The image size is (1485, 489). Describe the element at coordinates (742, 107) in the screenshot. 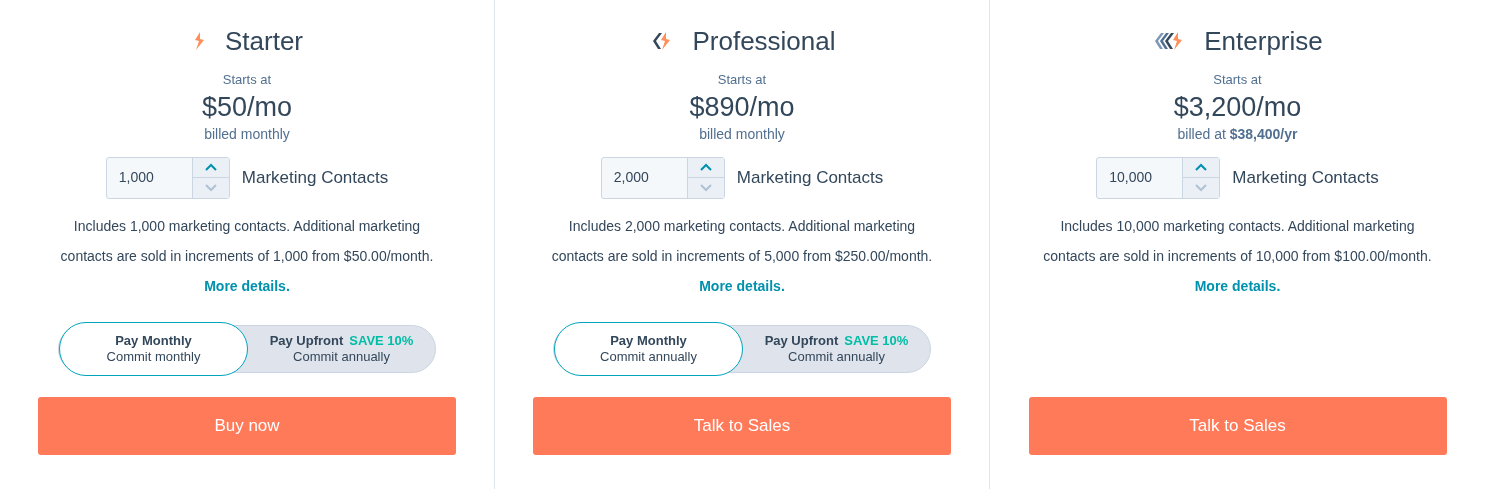

I see `price: $890/mo` at that location.